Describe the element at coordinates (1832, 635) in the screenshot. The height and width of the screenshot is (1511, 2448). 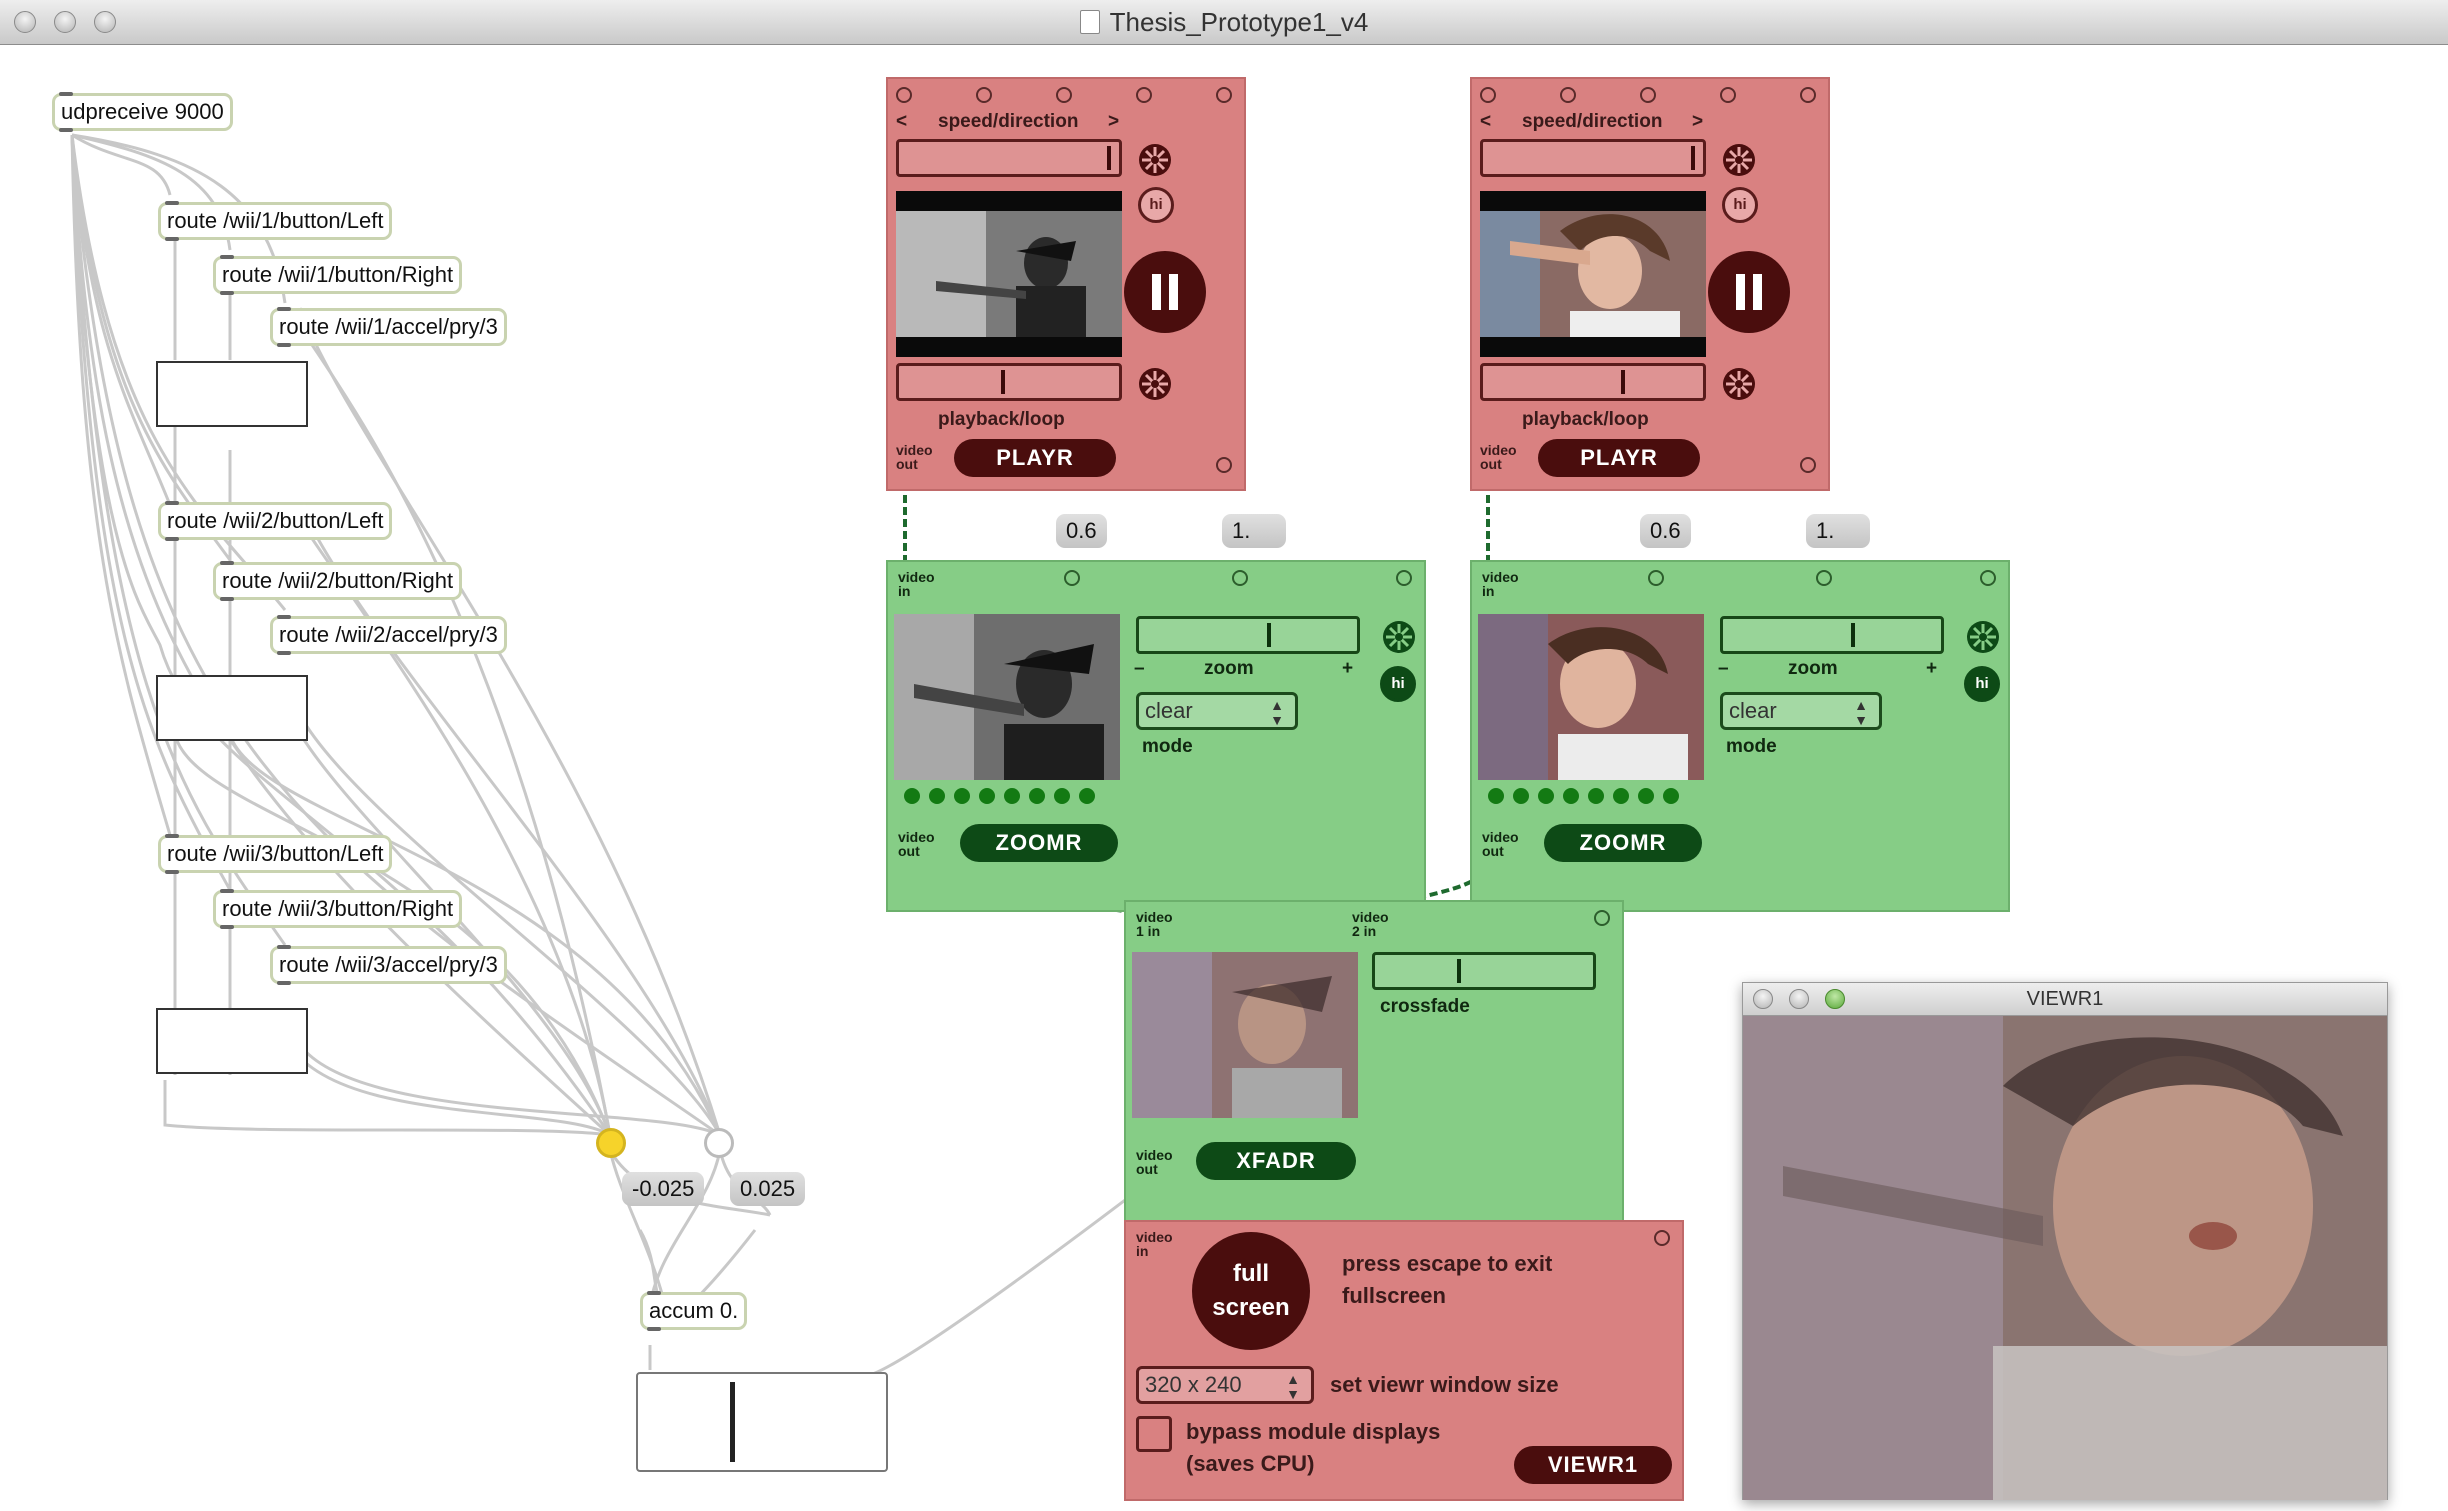
I see `zoomr2-zoom-slider` at that location.